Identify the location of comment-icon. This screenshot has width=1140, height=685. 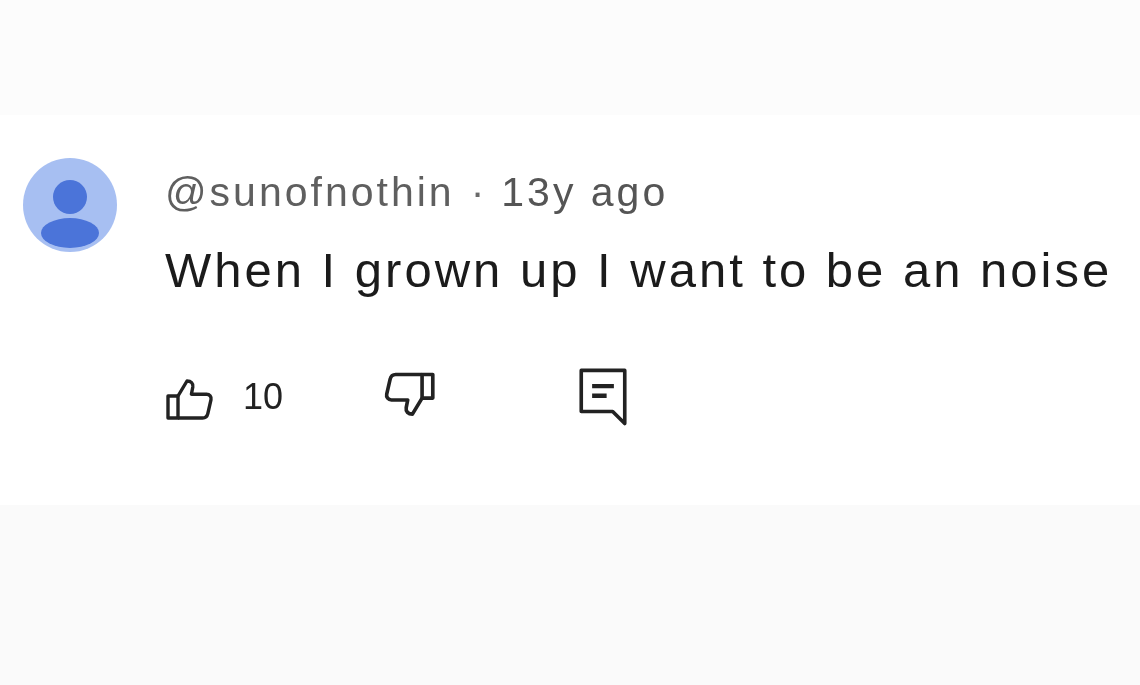
(603, 397).